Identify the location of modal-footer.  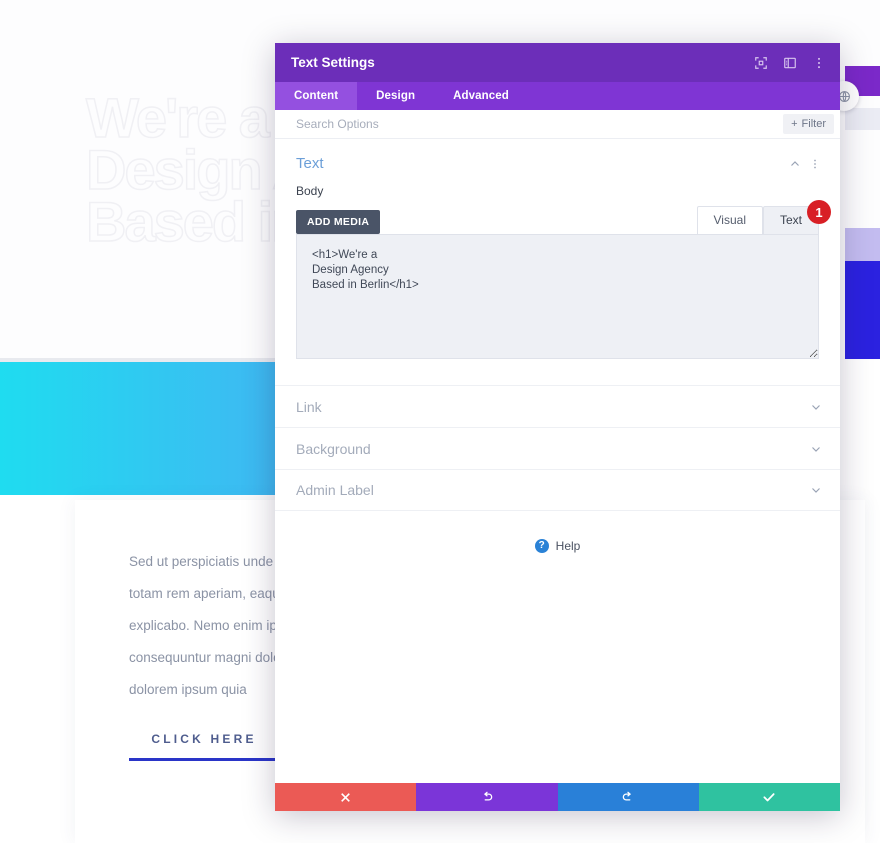
(557, 797).